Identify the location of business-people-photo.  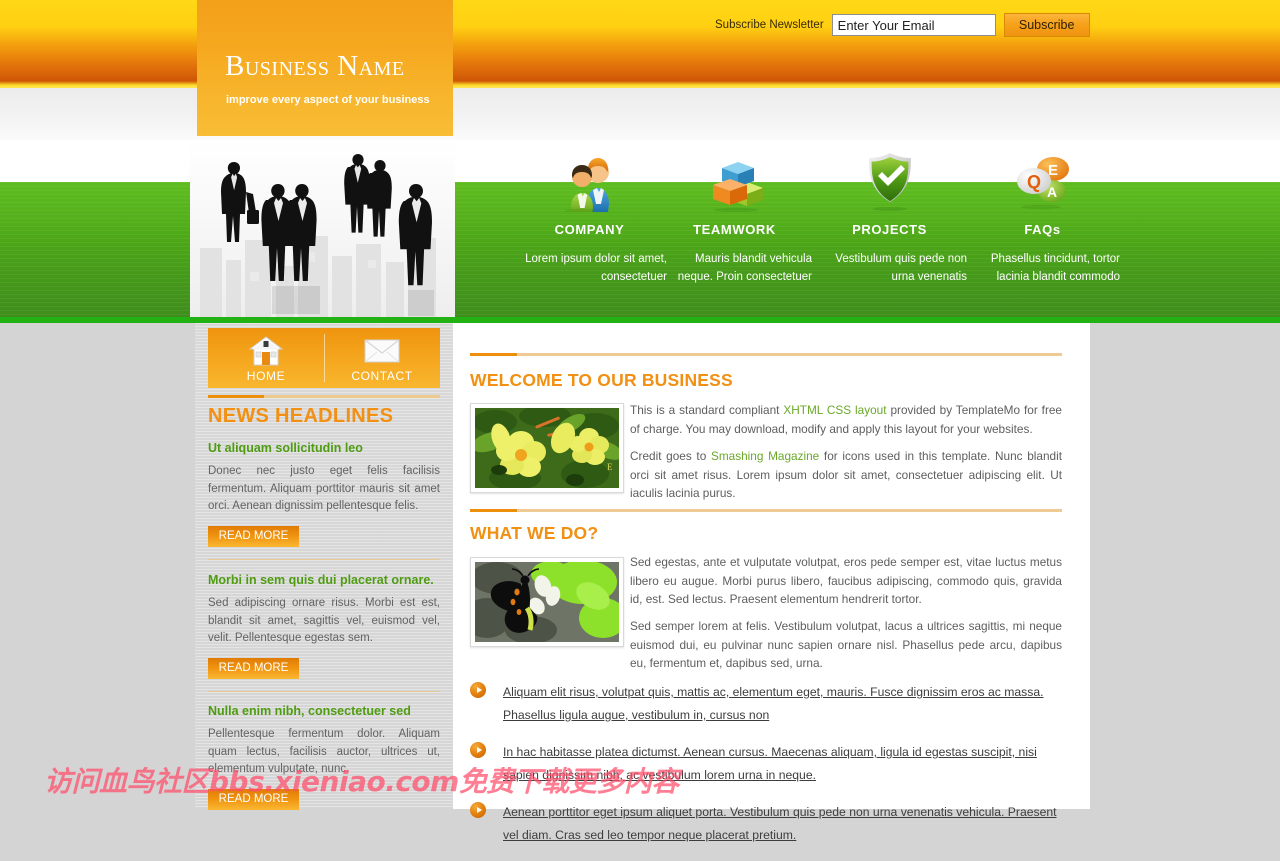
(322, 230).